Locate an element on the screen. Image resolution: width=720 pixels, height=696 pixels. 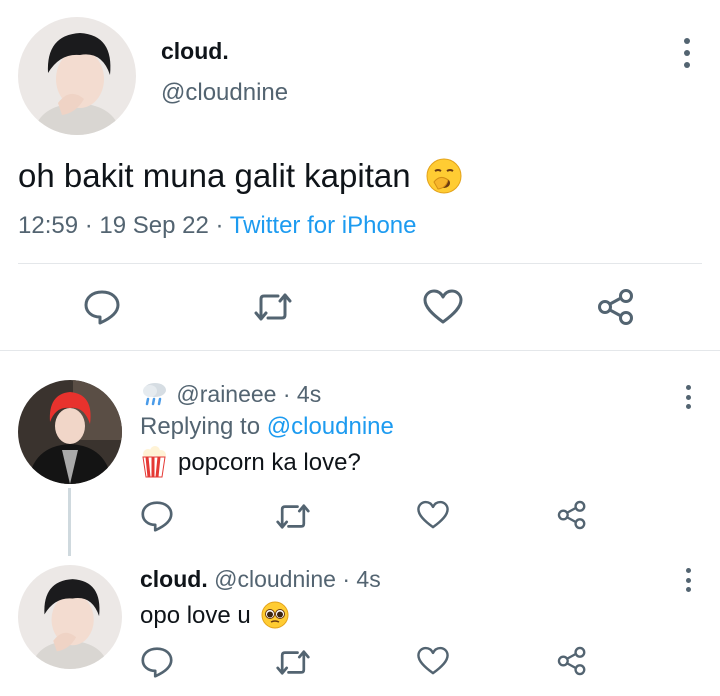
reply-text: opo love u is located at coordinates (214, 615).